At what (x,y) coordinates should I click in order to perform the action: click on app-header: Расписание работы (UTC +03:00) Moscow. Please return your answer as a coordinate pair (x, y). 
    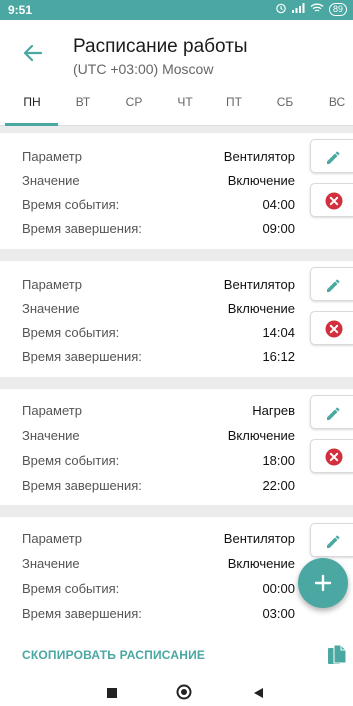
    Looking at the image, I should click on (176, 55).